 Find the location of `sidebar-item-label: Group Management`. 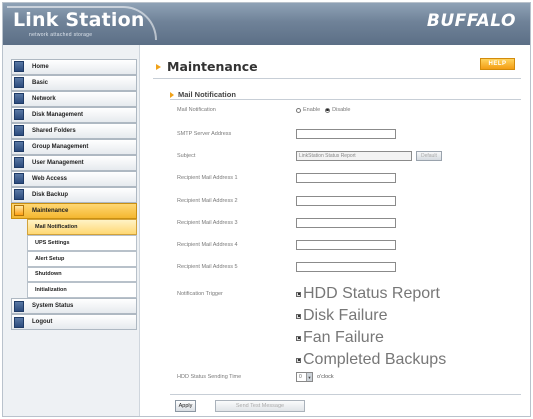

sidebar-item-label: Group Management is located at coordinates (60, 146).